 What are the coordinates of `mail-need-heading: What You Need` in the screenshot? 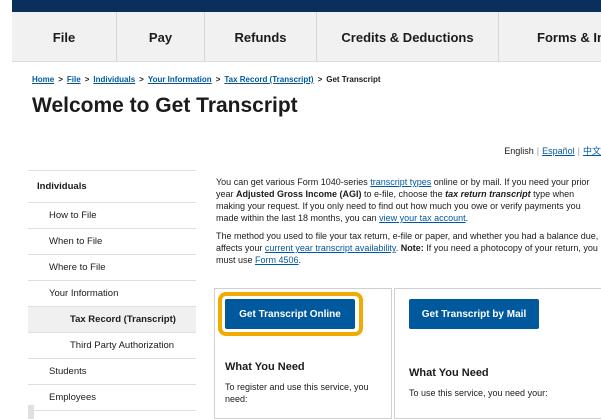 It's located at (449, 373).